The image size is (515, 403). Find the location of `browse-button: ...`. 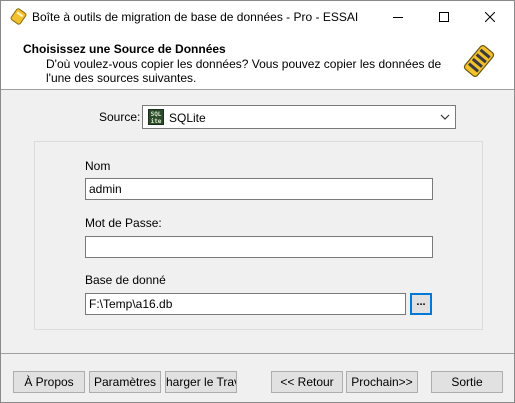

browse-button: ... is located at coordinates (421, 304).